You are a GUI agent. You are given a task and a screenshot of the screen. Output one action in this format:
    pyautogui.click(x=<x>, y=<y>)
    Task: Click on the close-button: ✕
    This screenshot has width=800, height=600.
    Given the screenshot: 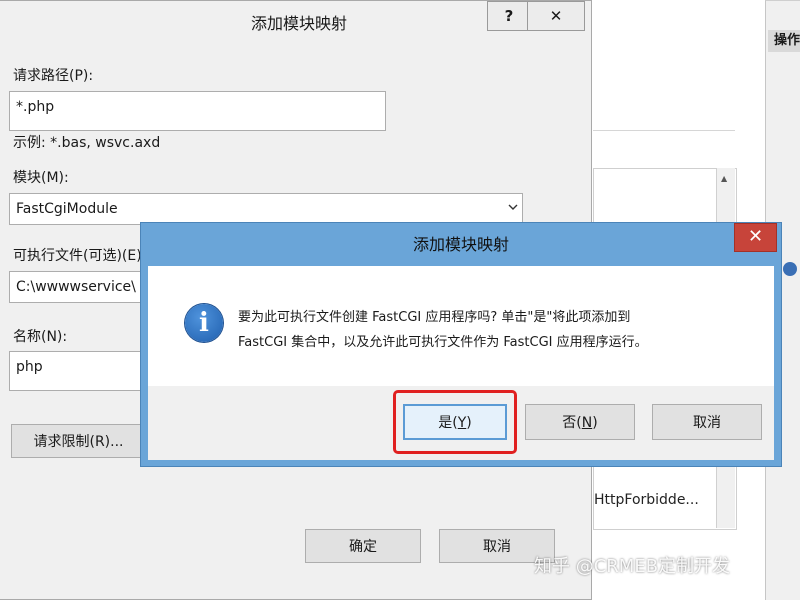 What is the action you would take?
    pyautogui.click(x=556, y=16)
    